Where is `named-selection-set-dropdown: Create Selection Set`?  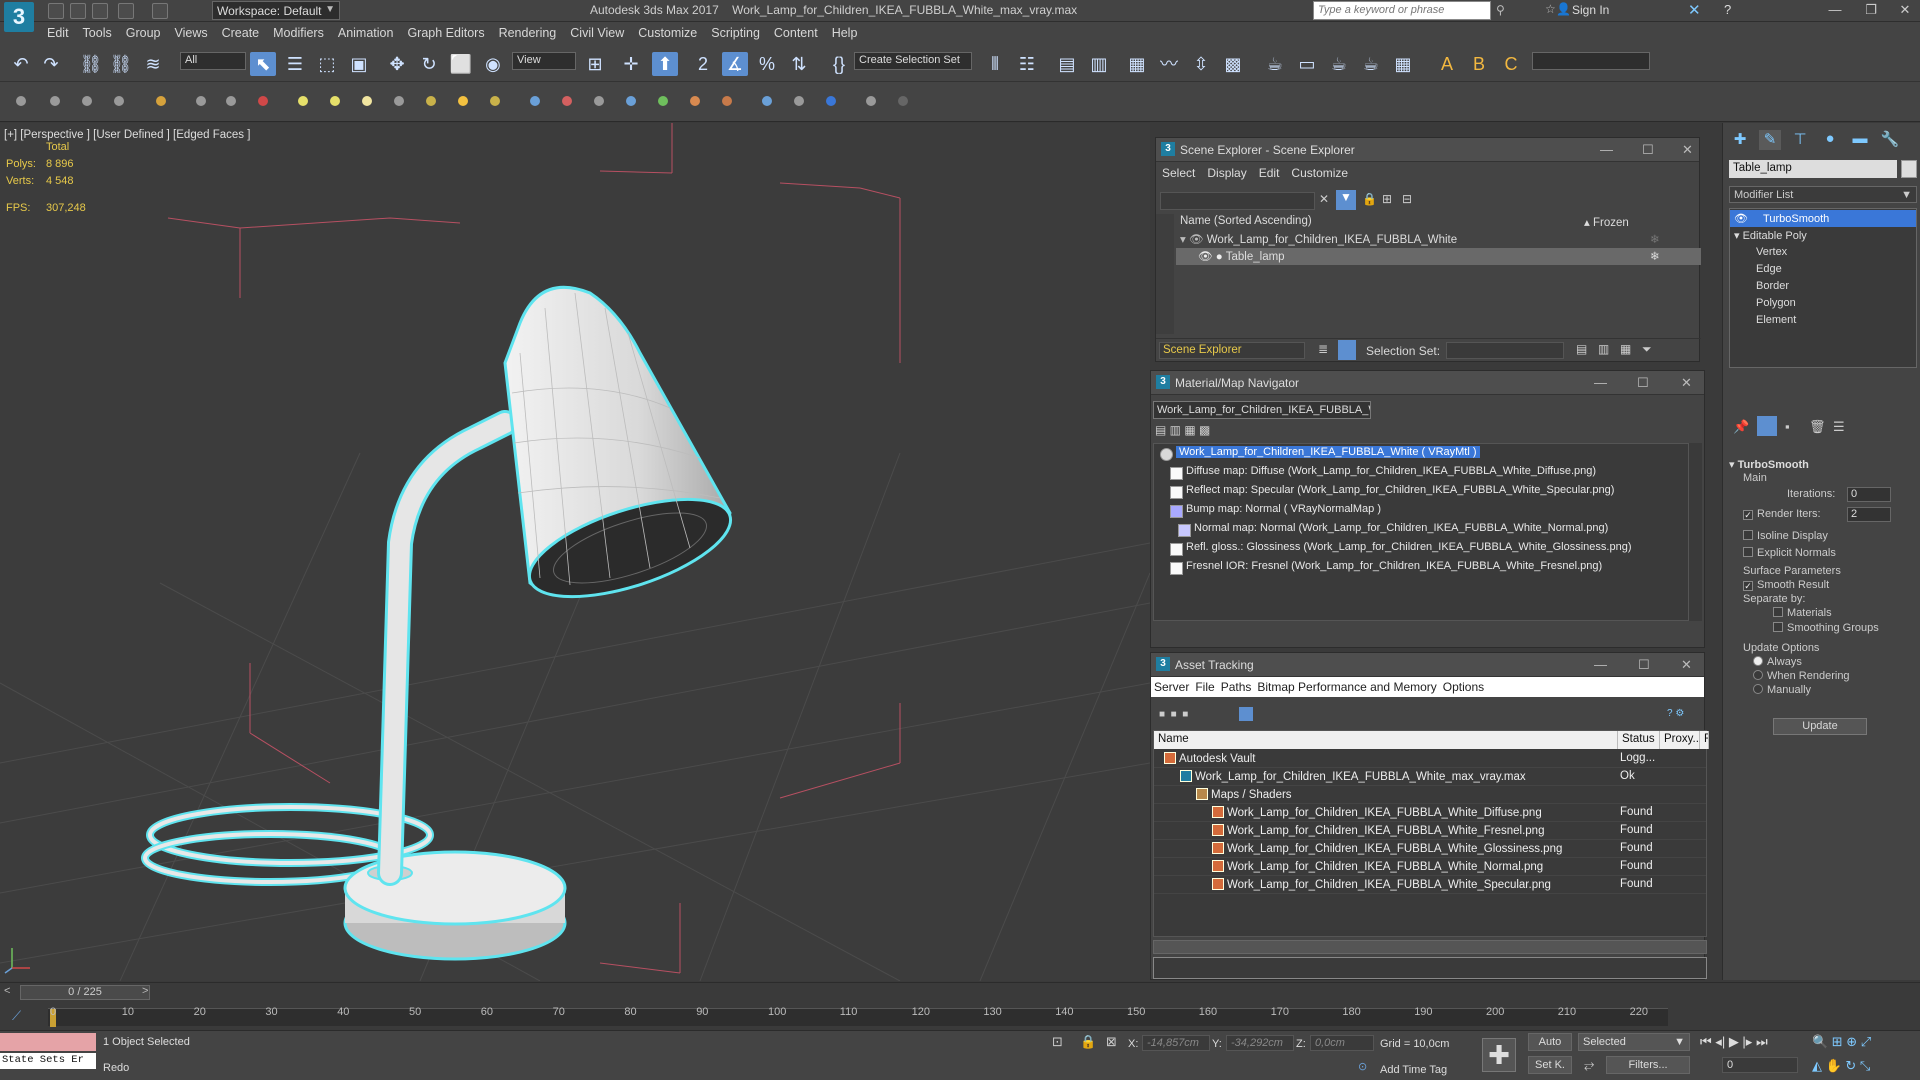
named-selection-set-dropdown: Create Selection Set is located at coordinates (913, 61).